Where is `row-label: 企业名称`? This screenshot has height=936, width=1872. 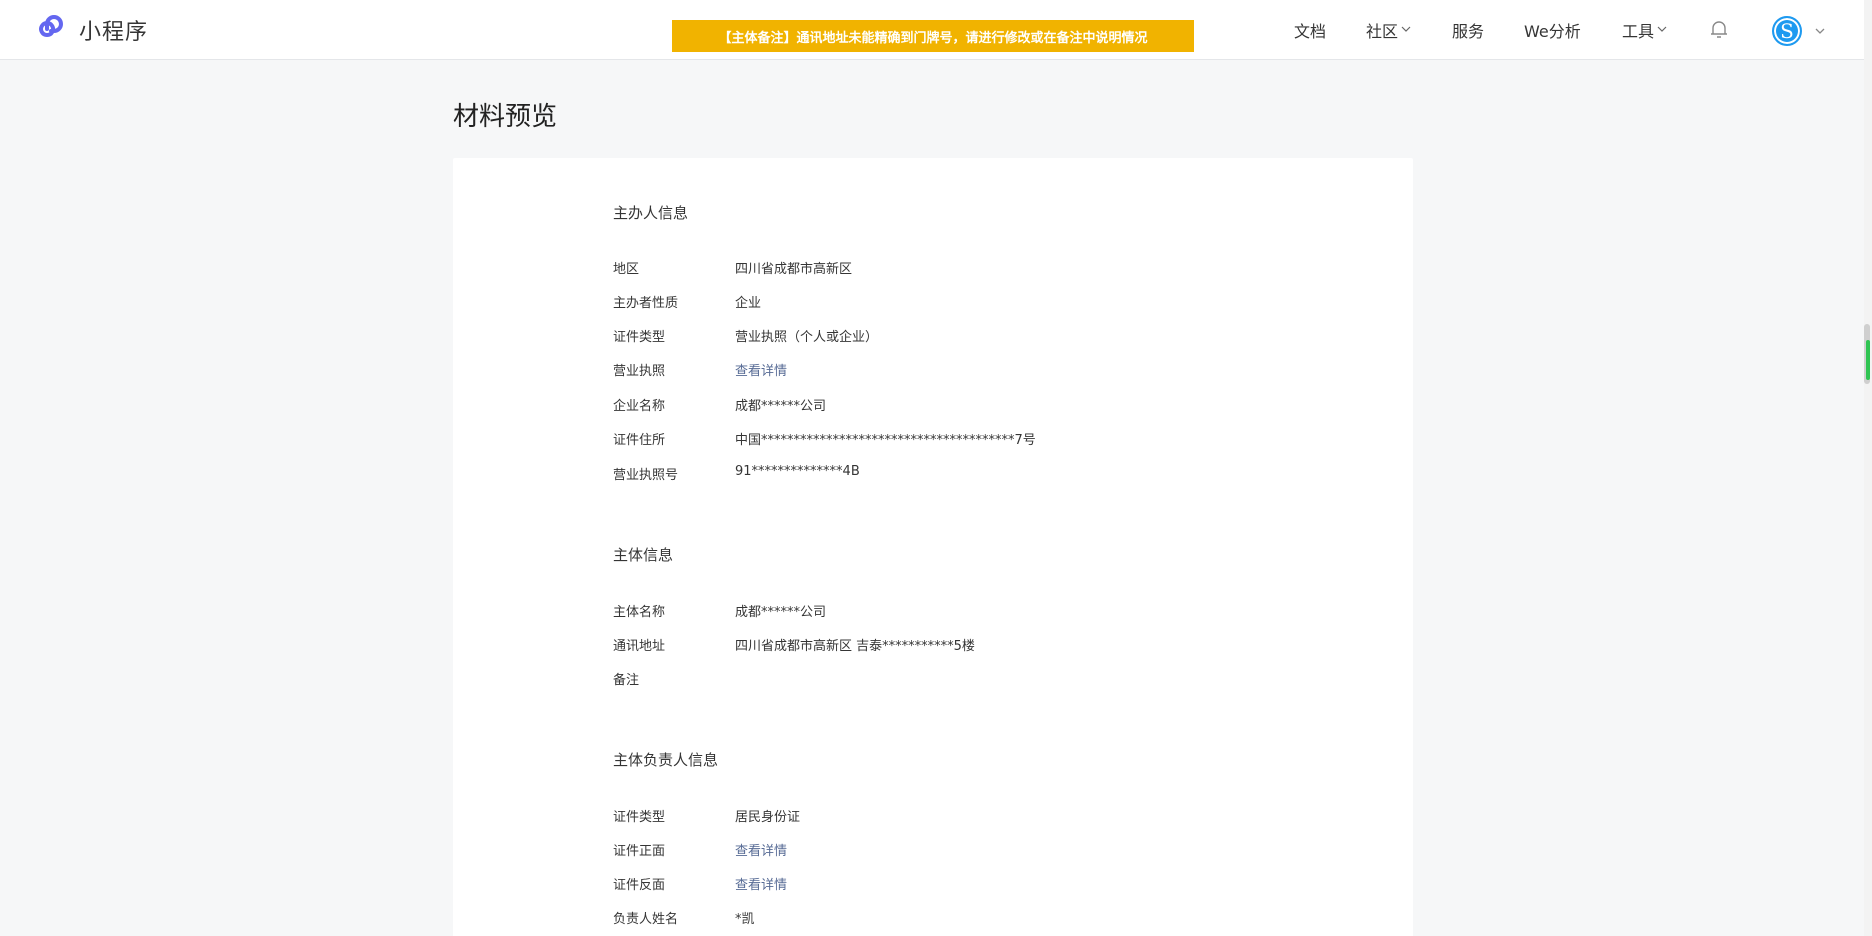
row-label: 企业名称 is located at coordinates (639, 406).